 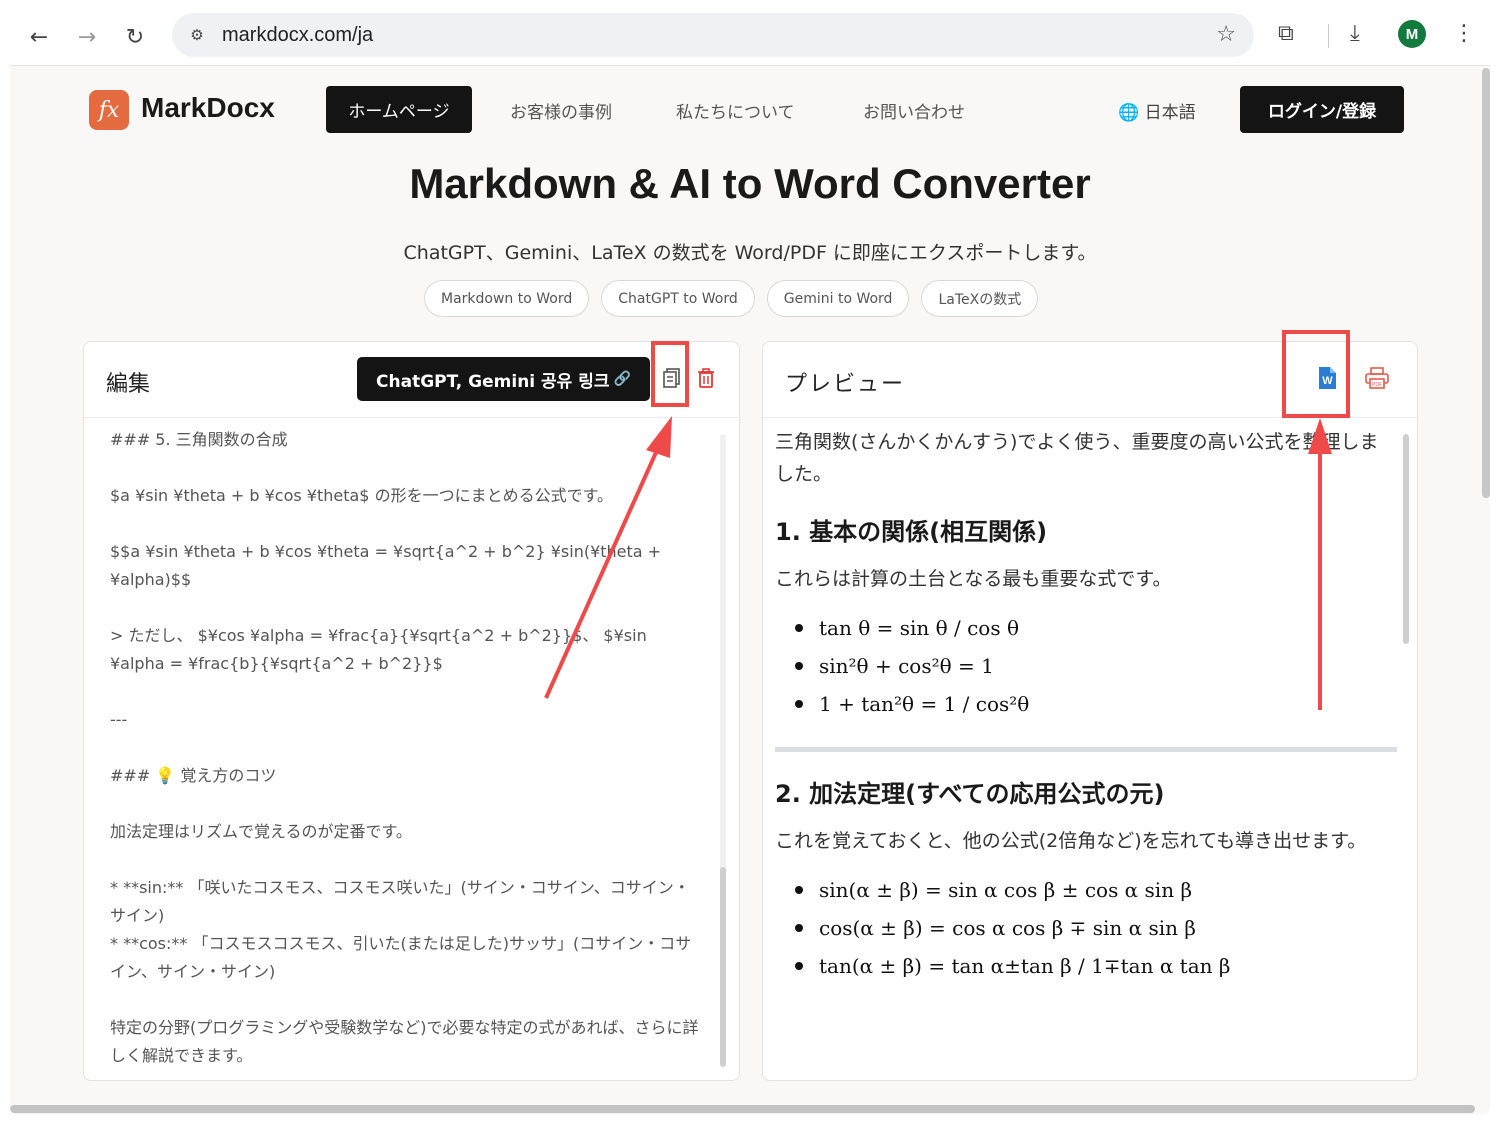 I want to click on reload-icon: ↻, so click(x=135, y=37).